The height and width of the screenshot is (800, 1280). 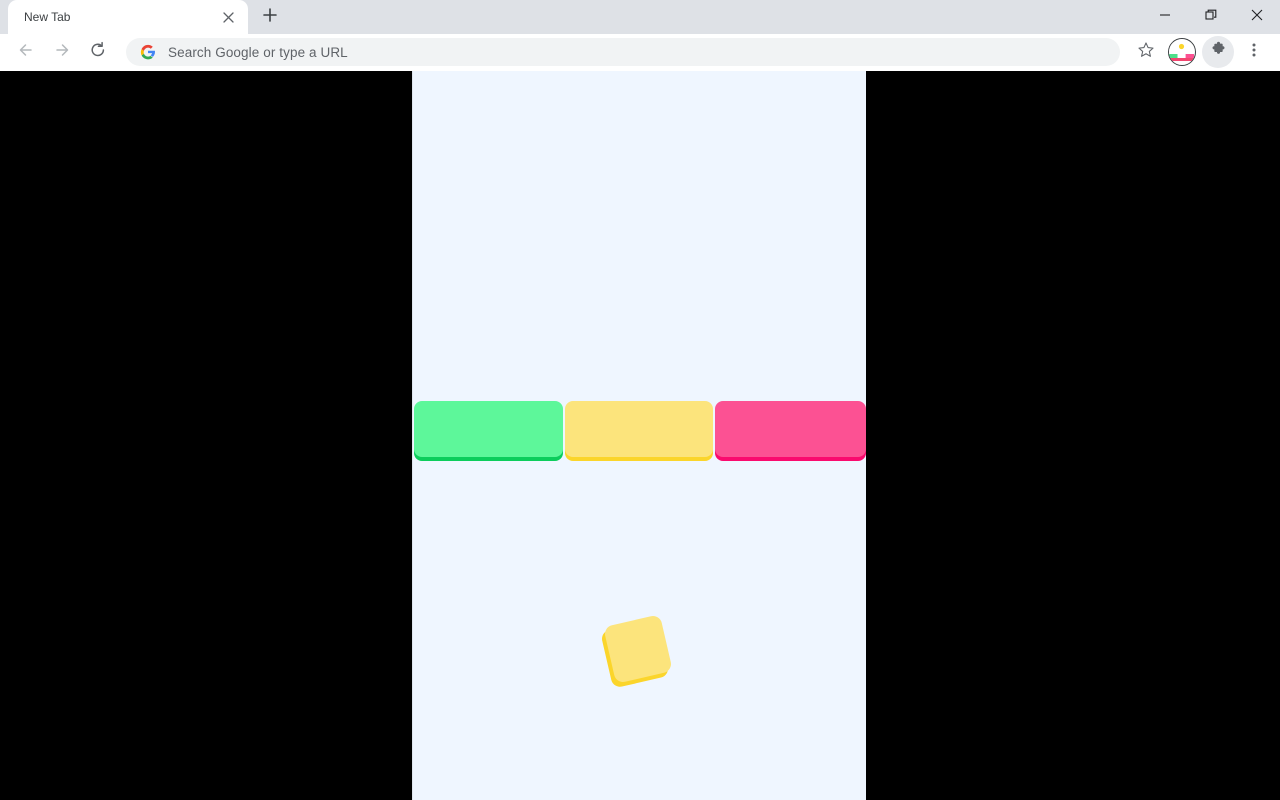 What do you see at coordinates (128, 17) in the screenshot?
I see `browser-tab-new-tab: New Tab` at bounding box center [128, 17].